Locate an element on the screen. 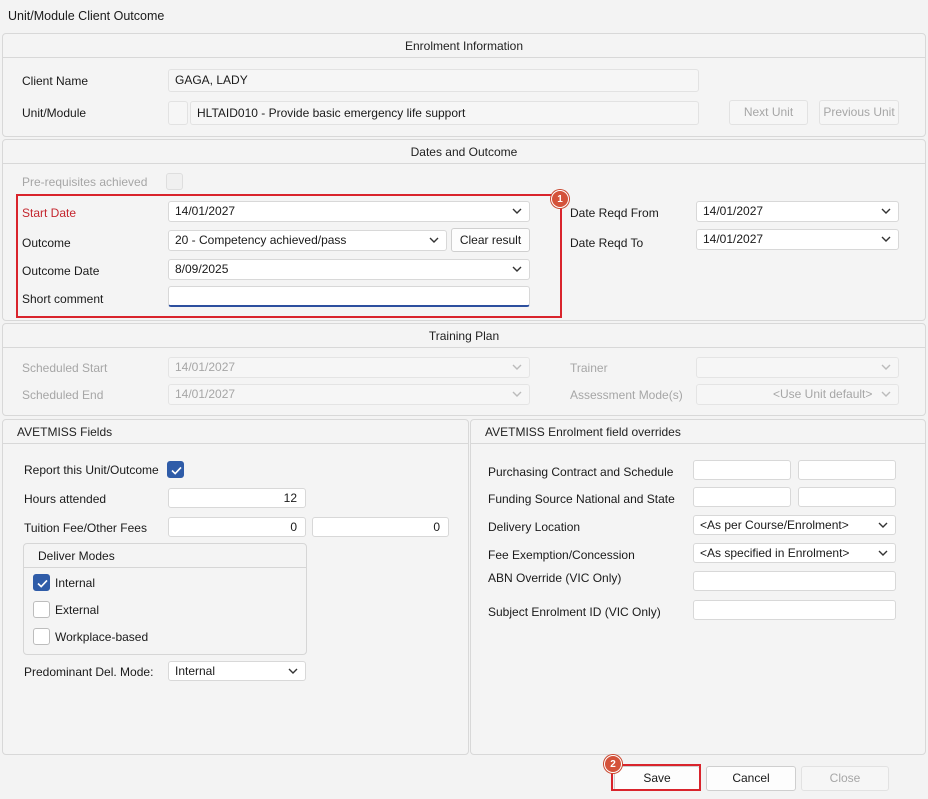 The width and height of the screenshot is (928, 799). unit-select-box is located at coordinates (178, 113).